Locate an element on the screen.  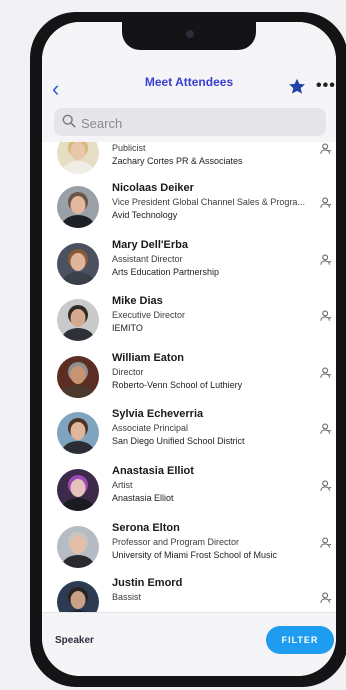
search-input is located at coordinates (196, 123).